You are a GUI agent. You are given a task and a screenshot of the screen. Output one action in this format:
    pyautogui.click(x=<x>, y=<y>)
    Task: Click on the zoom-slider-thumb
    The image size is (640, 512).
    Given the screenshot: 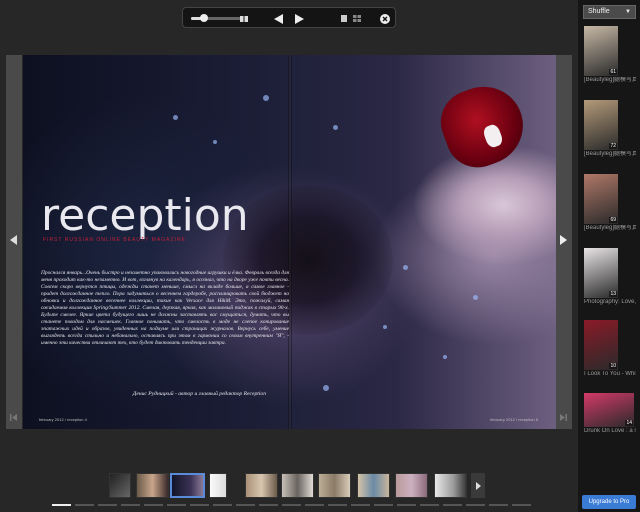 What is the action you would take?
    pyautogui.click(x=203, y=18)
    